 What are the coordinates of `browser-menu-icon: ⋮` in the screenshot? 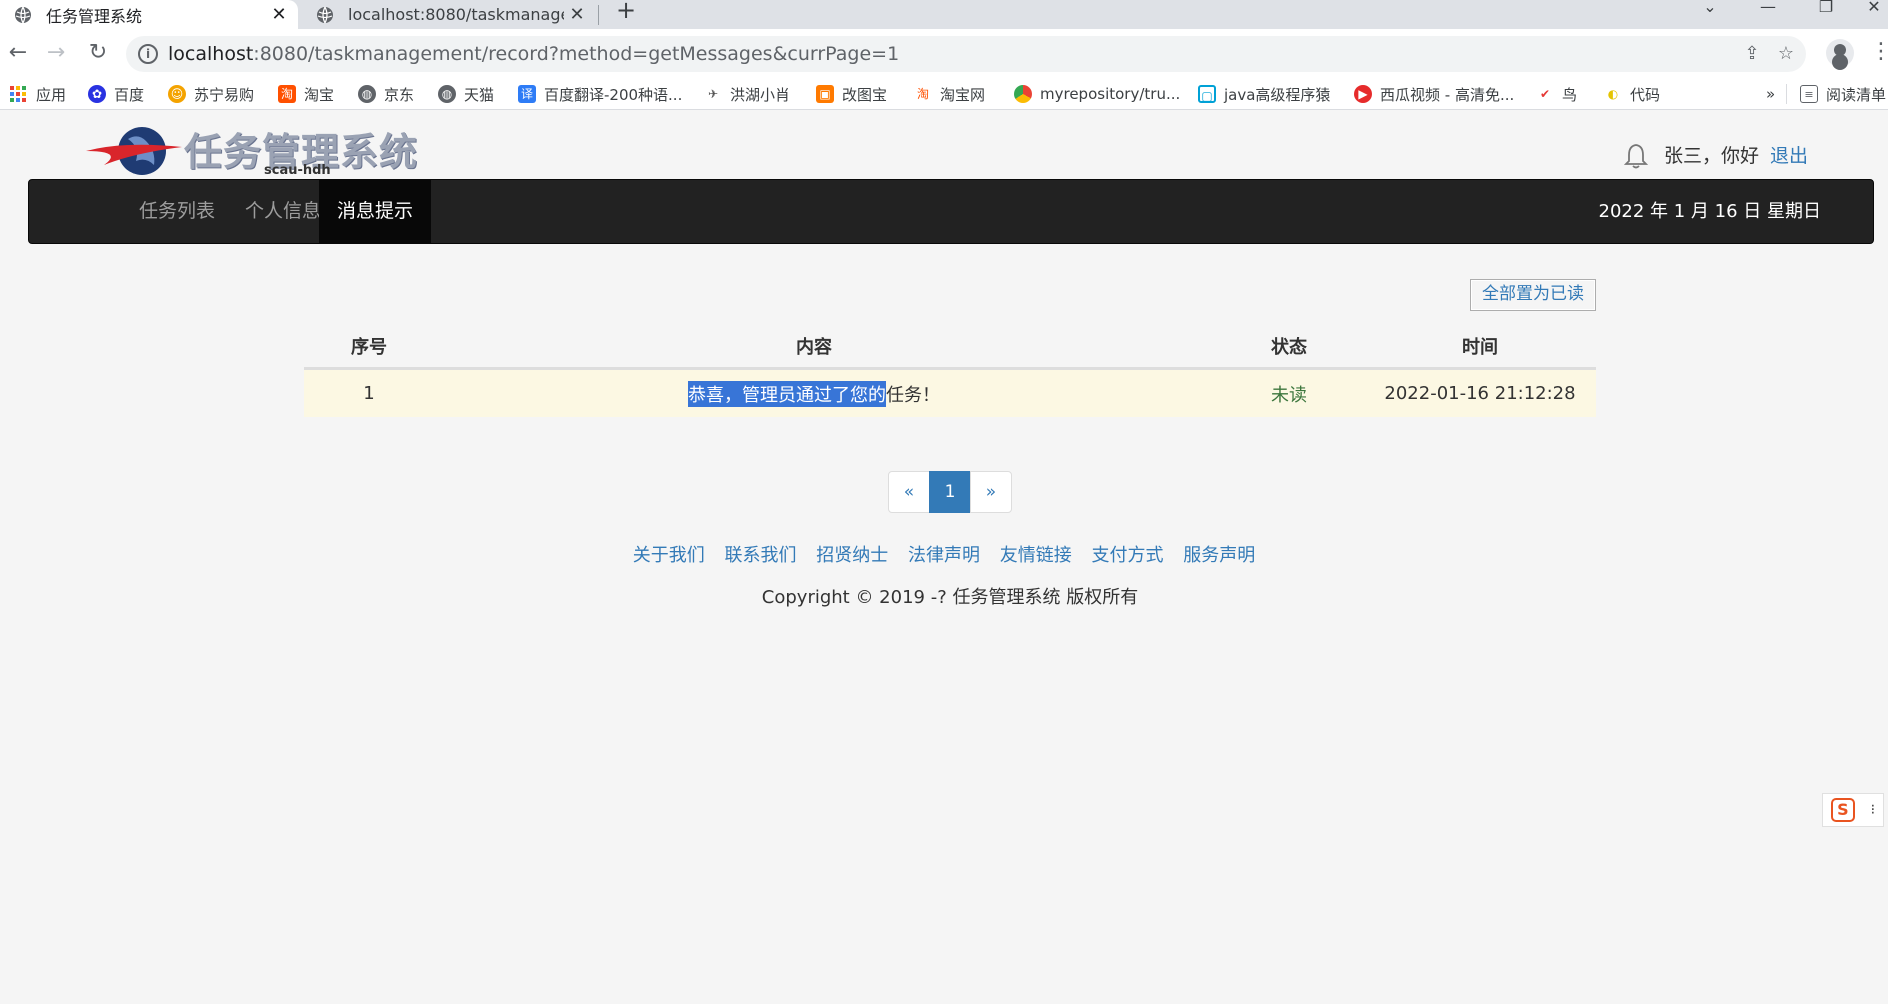 It's located at (1879, 53).